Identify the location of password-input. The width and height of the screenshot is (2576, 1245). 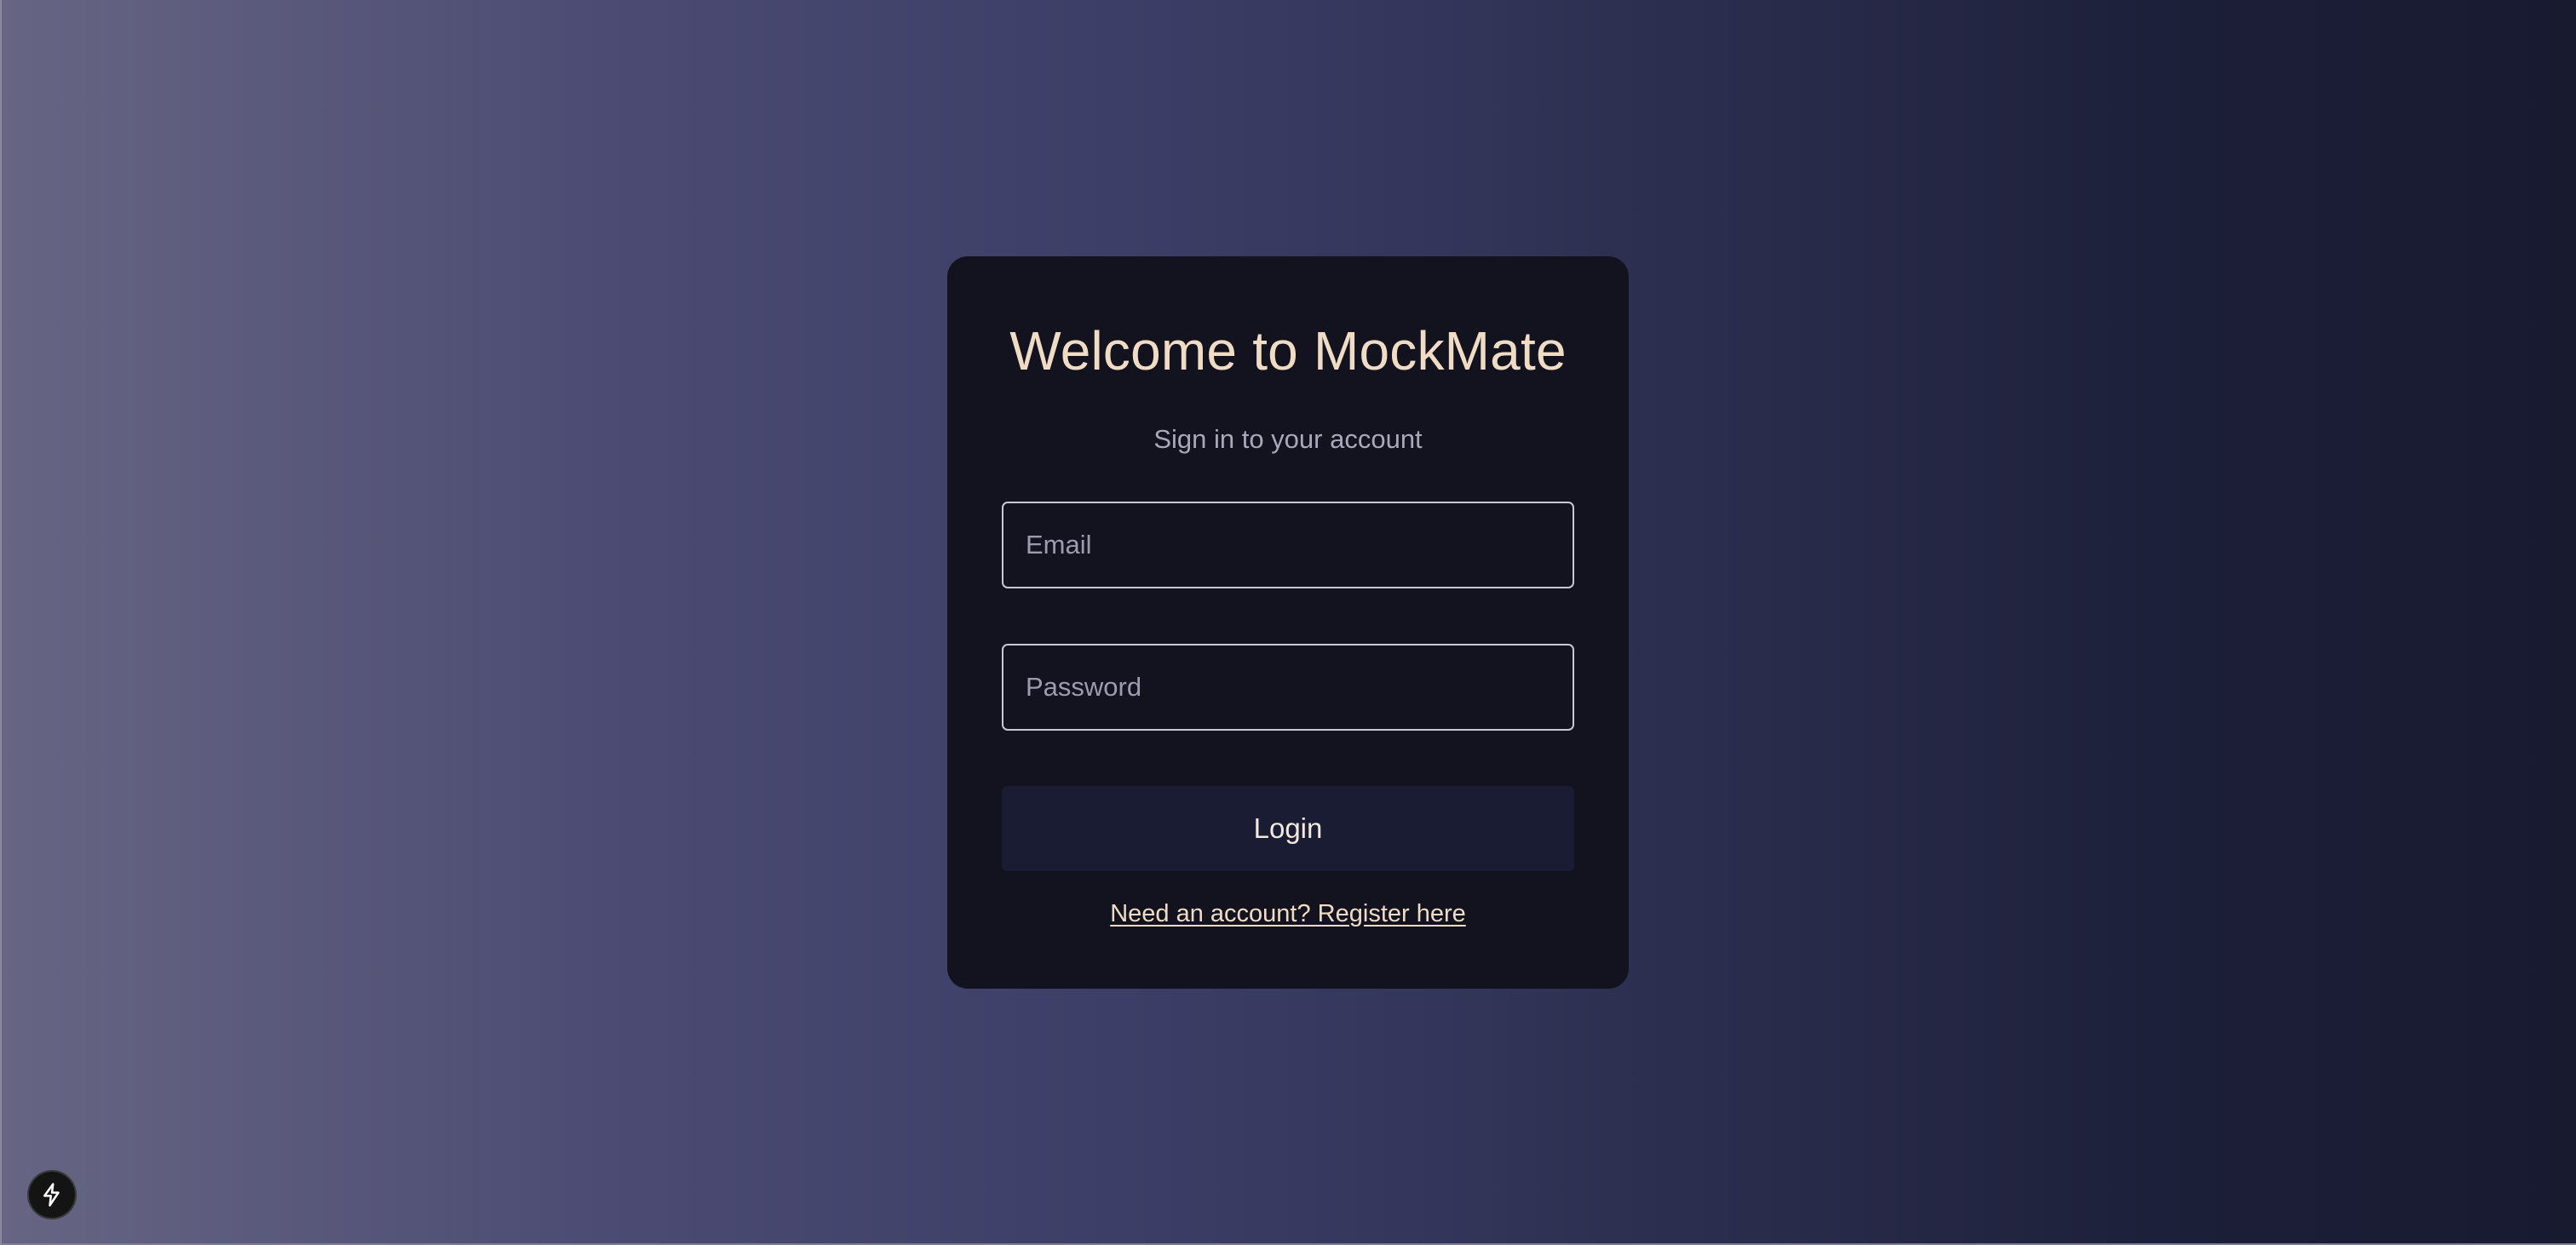
(1288, 687).